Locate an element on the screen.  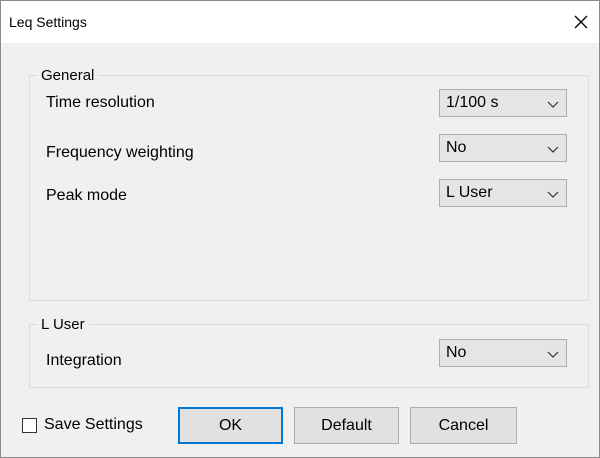
integration-select: No is located at coordinates (503, 353).